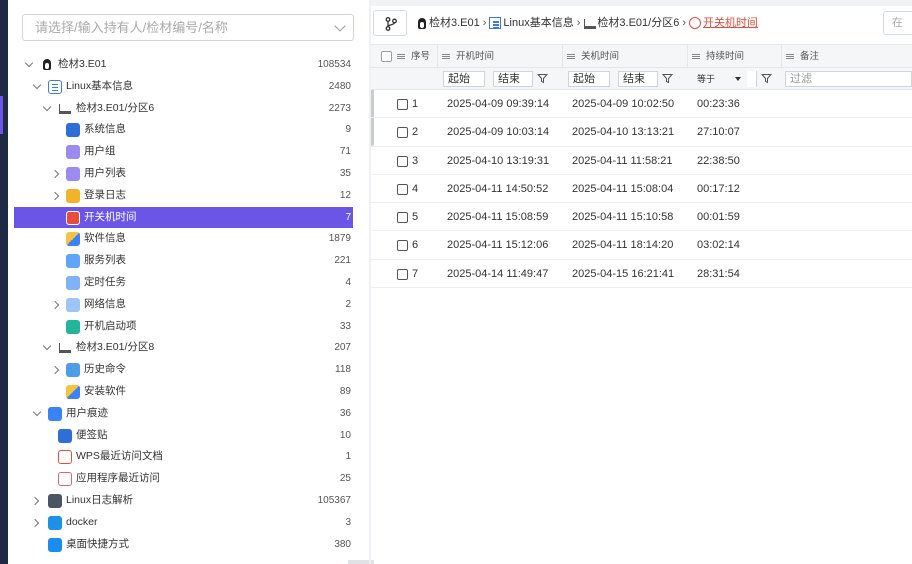  I want to click on tree-node: WPS最近访问文档 1, so click(183, 457).